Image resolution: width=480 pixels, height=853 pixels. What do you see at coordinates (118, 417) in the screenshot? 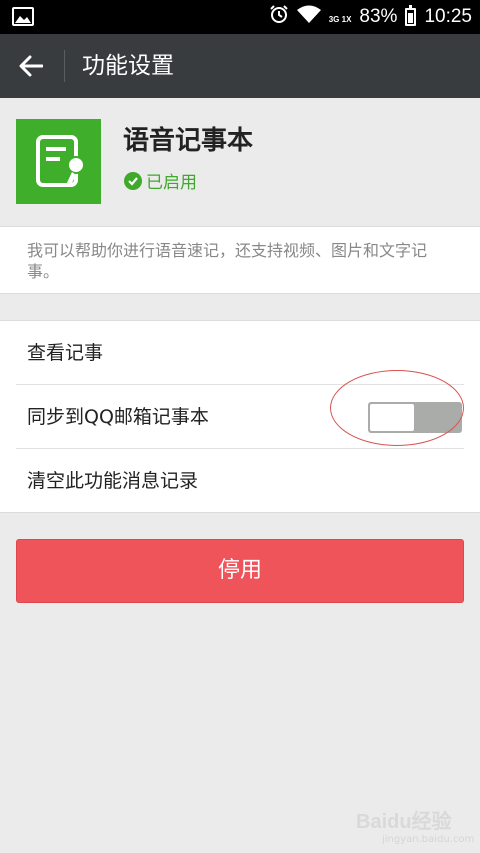
I see `sync-qq-mail-label: 同步到QQ邮箱记事本` at bounding box center [118, 417].